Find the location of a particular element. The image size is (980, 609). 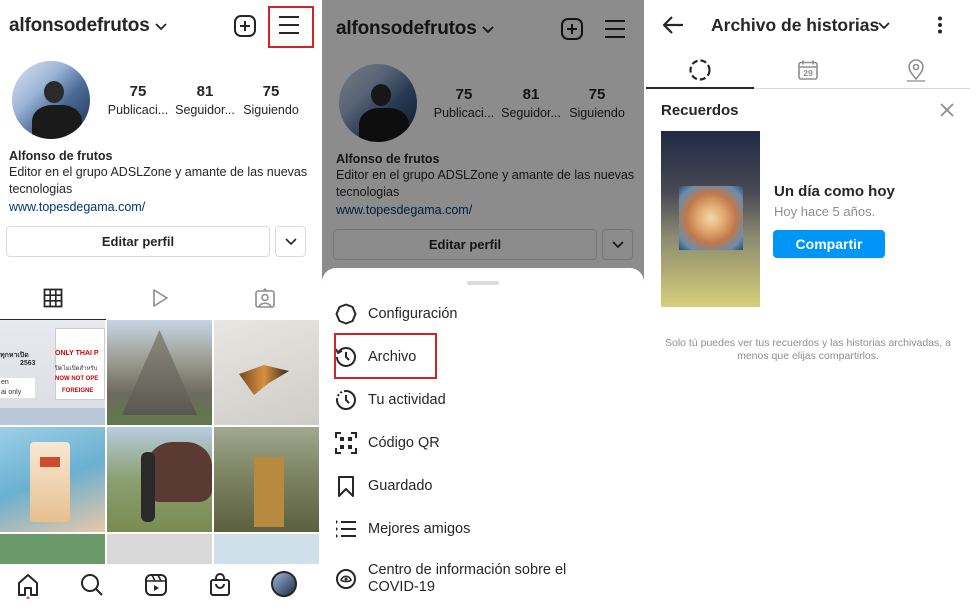

back-arrow-icon is located at coordinates (673, 25).